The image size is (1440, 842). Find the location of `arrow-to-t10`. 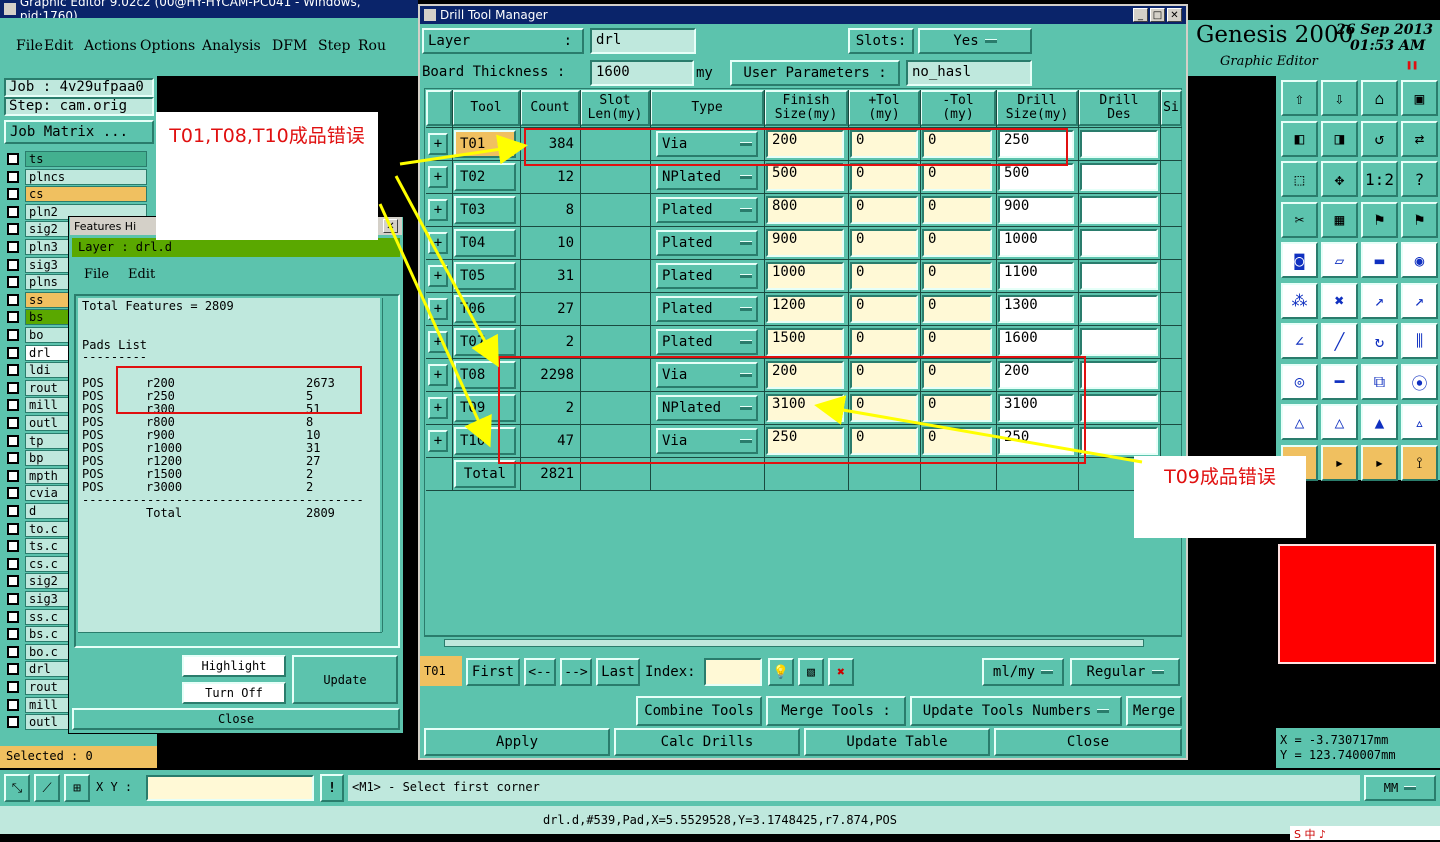

arrow-to-t10 is located at coordinates (435, 325).